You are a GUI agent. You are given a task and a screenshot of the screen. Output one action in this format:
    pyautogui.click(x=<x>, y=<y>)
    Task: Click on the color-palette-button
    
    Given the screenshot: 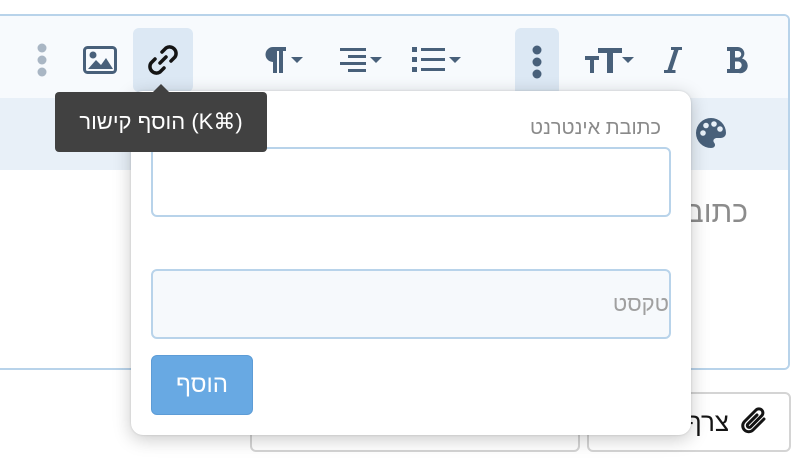 What is the action you would take?
    pyautogui.click(x=712, y=134)
    